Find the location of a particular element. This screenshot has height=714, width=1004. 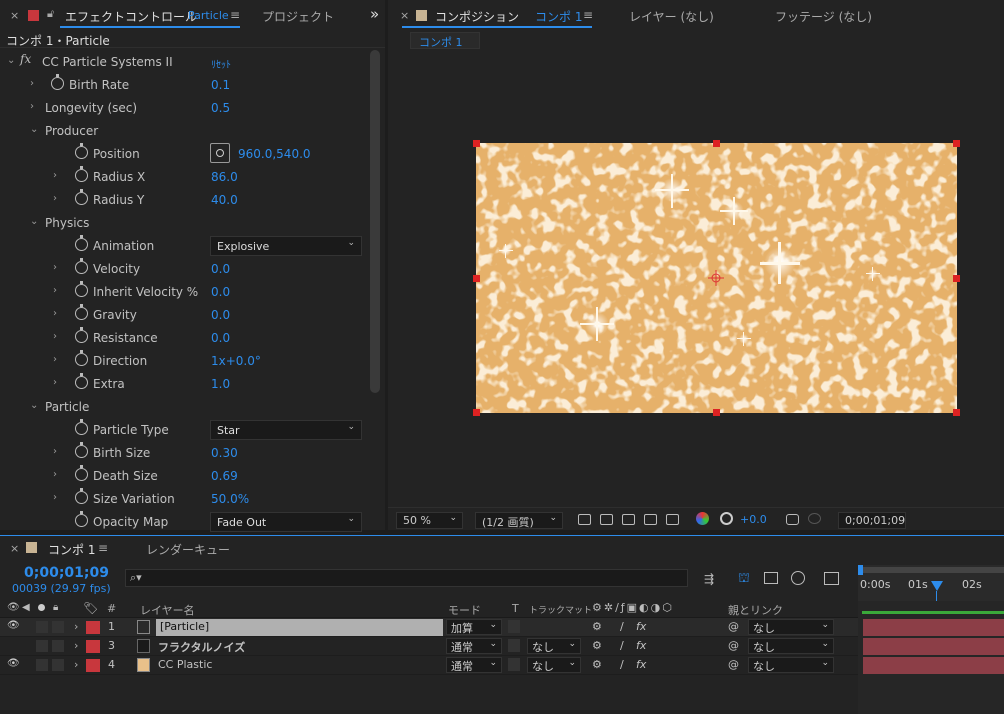

scrollbar is located at coordinates (375, 221).